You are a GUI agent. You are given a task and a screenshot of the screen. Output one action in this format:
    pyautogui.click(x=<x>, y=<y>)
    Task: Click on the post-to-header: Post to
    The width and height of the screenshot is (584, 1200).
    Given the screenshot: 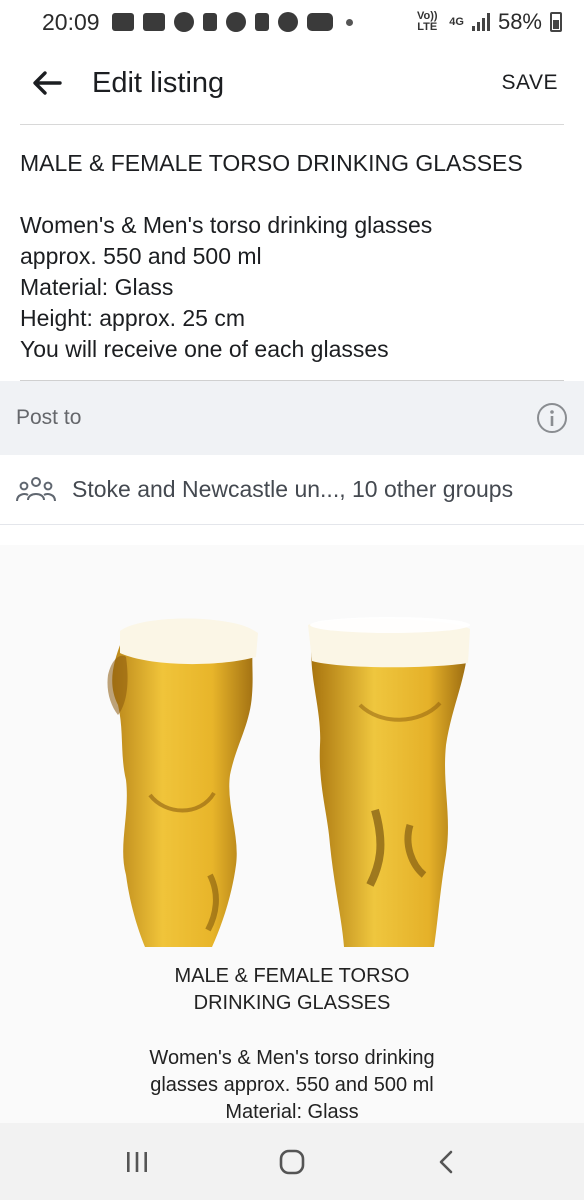 What is the action you would take?
    pyautogui.click(x=292, y=418)
    